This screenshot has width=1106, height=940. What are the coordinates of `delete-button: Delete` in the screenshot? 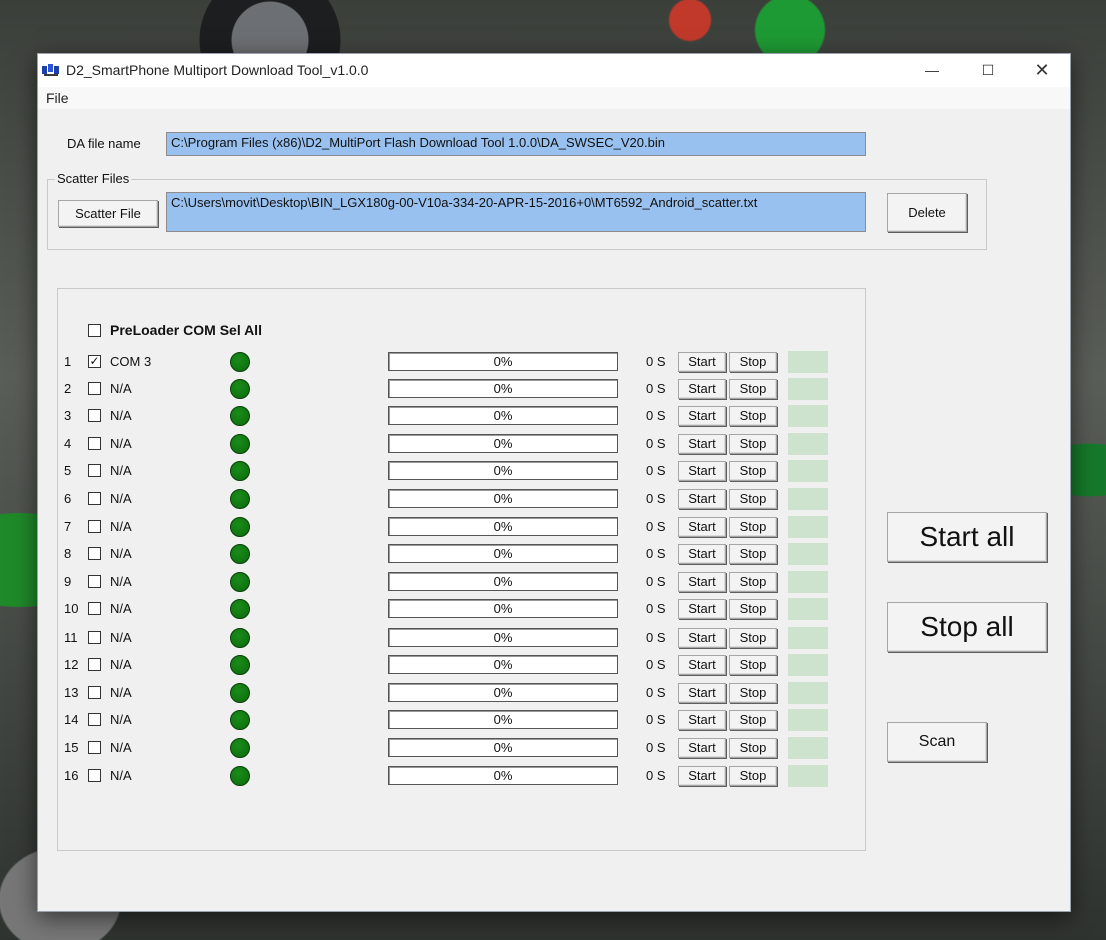 It's located at (927, 212).